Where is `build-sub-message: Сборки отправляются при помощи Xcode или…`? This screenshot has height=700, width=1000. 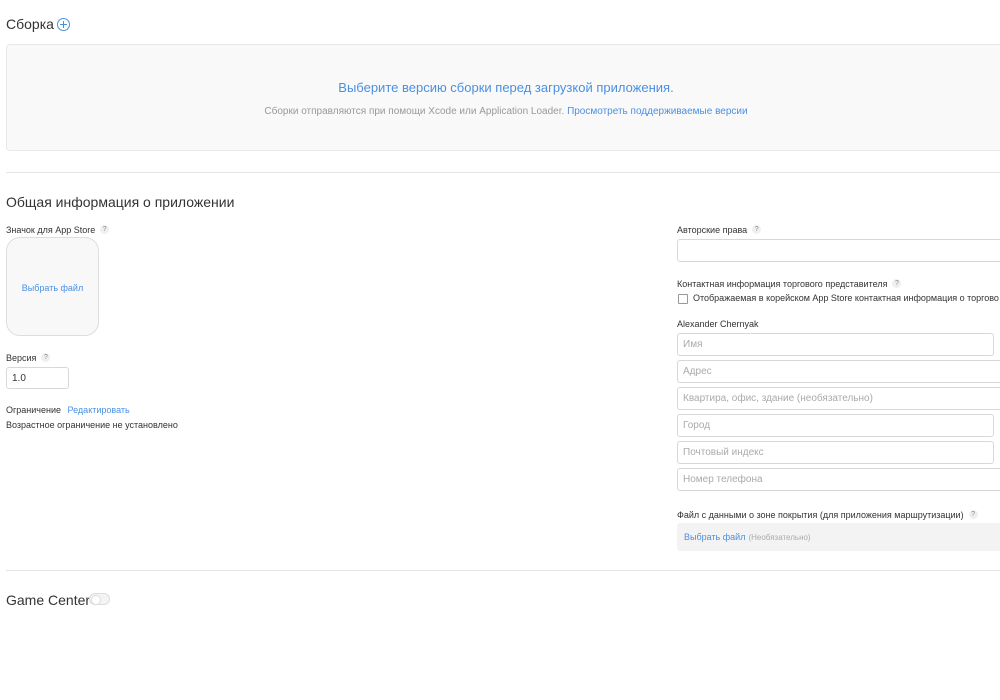
build-sub-message: Сборки отправляются при помощи Xcode или… is located at coordinates (414, 111).